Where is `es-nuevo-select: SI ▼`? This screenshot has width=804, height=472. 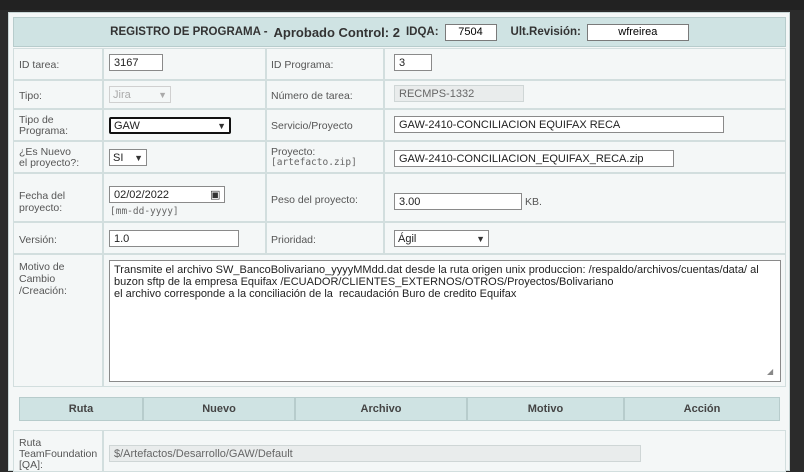
es-nuevo-select: SI ▼ is located at coordinates (128, 157).